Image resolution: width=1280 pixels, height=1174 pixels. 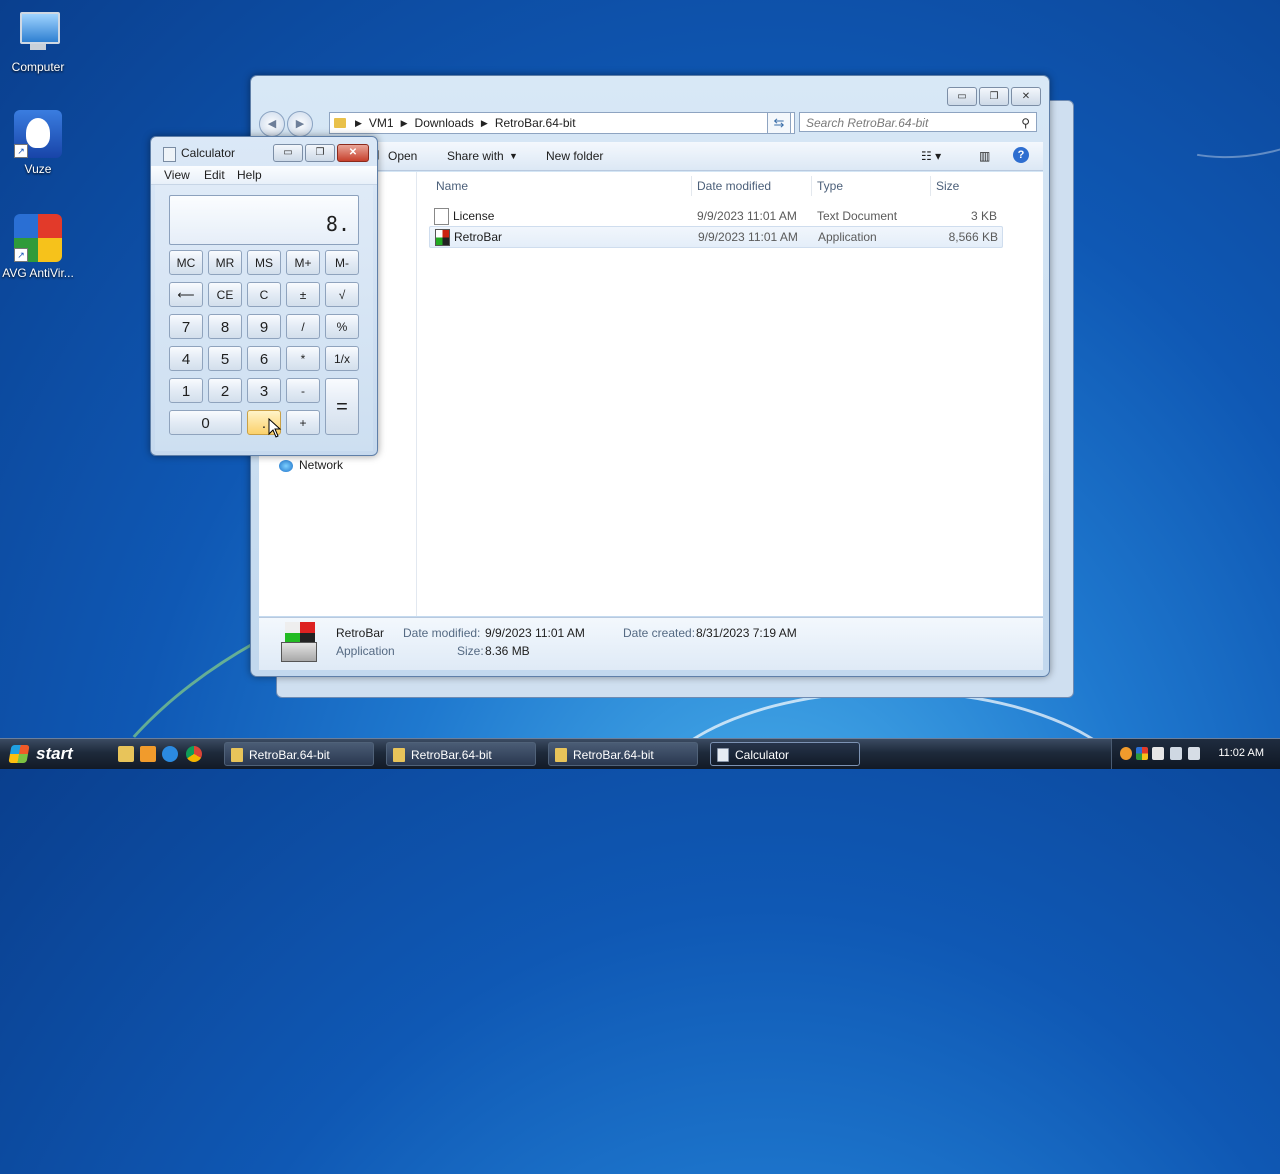 I want to click on ie-quicklaunch-icon, so click(x=170, y=754).